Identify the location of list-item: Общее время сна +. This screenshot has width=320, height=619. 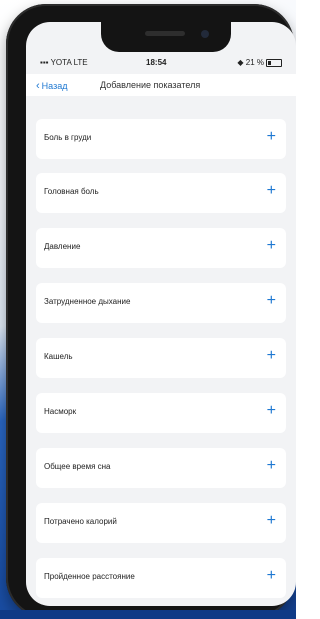
(161, 468).